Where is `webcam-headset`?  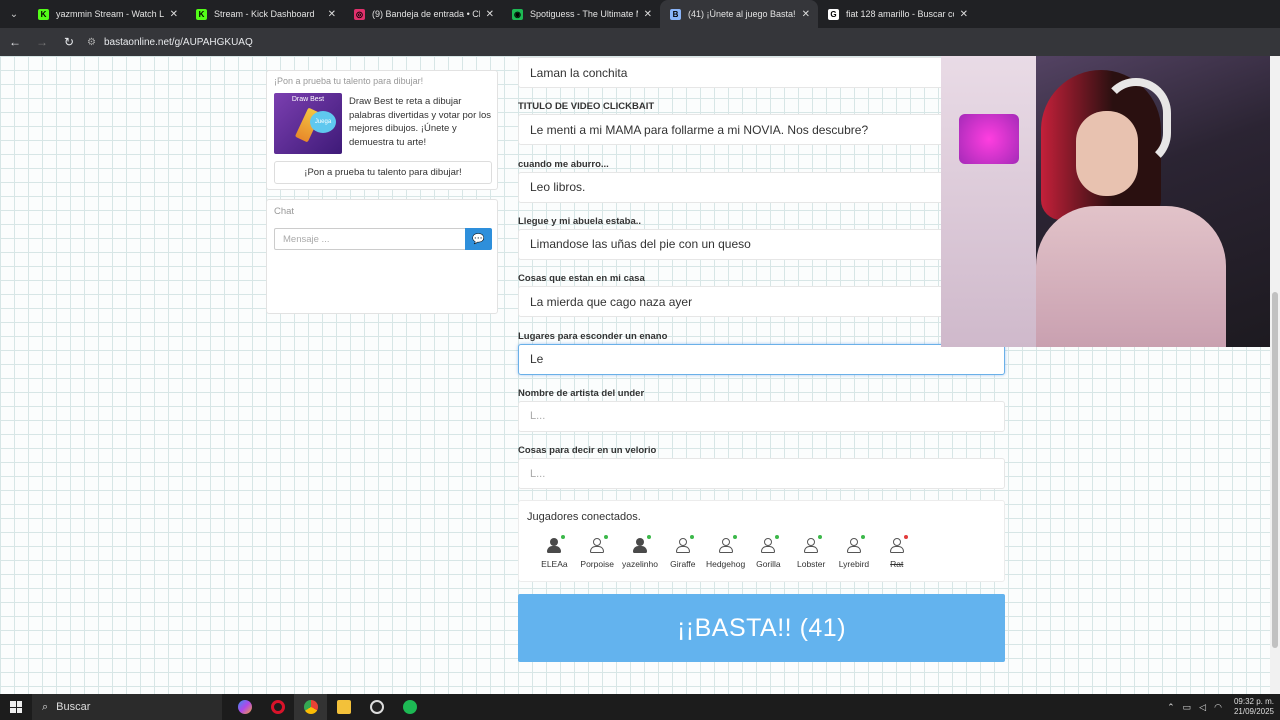 webcam-headset is located at coordinates (1136, 123).